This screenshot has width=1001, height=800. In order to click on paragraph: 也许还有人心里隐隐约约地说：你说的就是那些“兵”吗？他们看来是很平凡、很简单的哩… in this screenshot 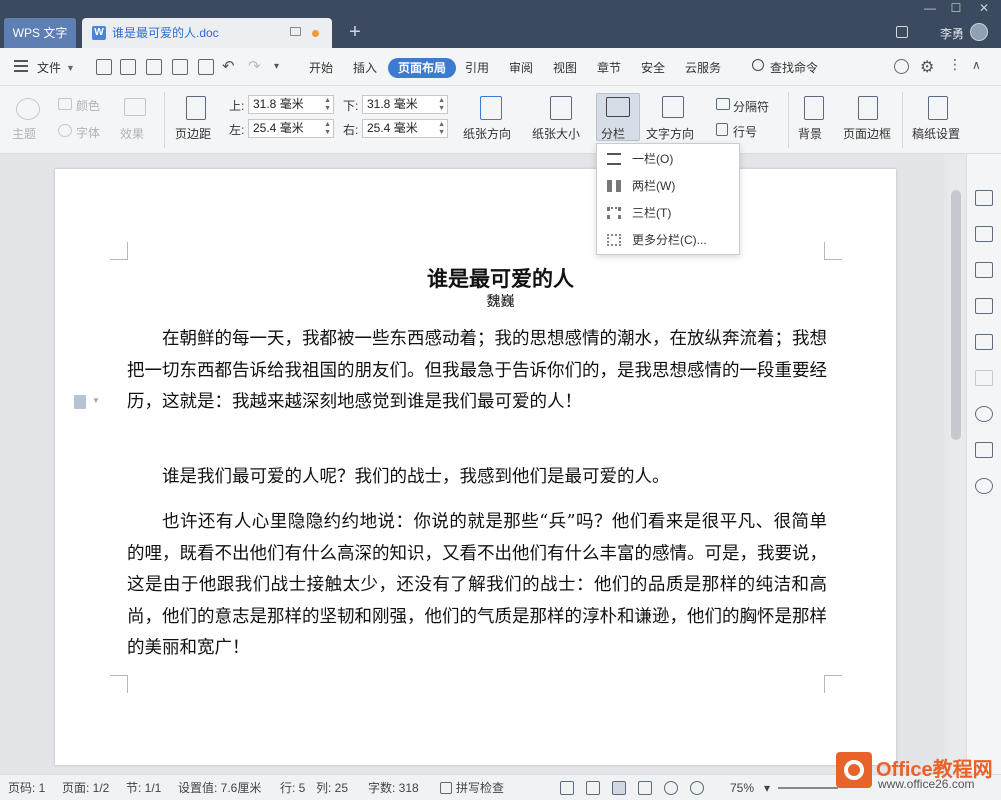, I will do `click(477, 586)`.